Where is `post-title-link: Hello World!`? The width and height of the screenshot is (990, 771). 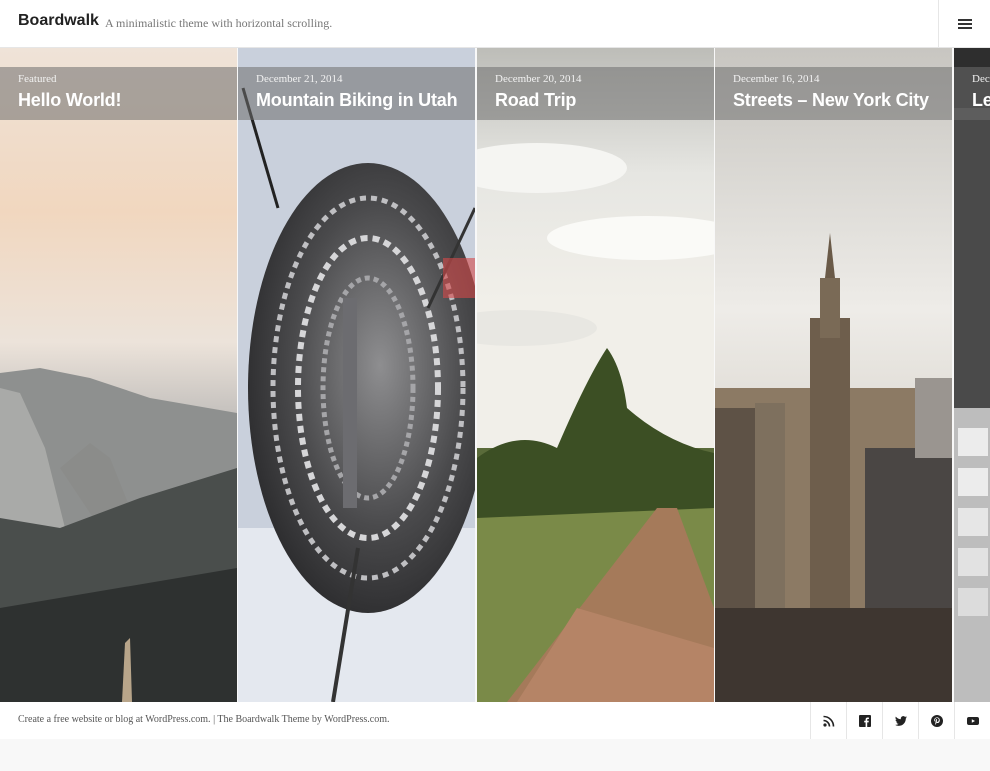
post-title-link: Hello World! is located at coordinates (69, 100).